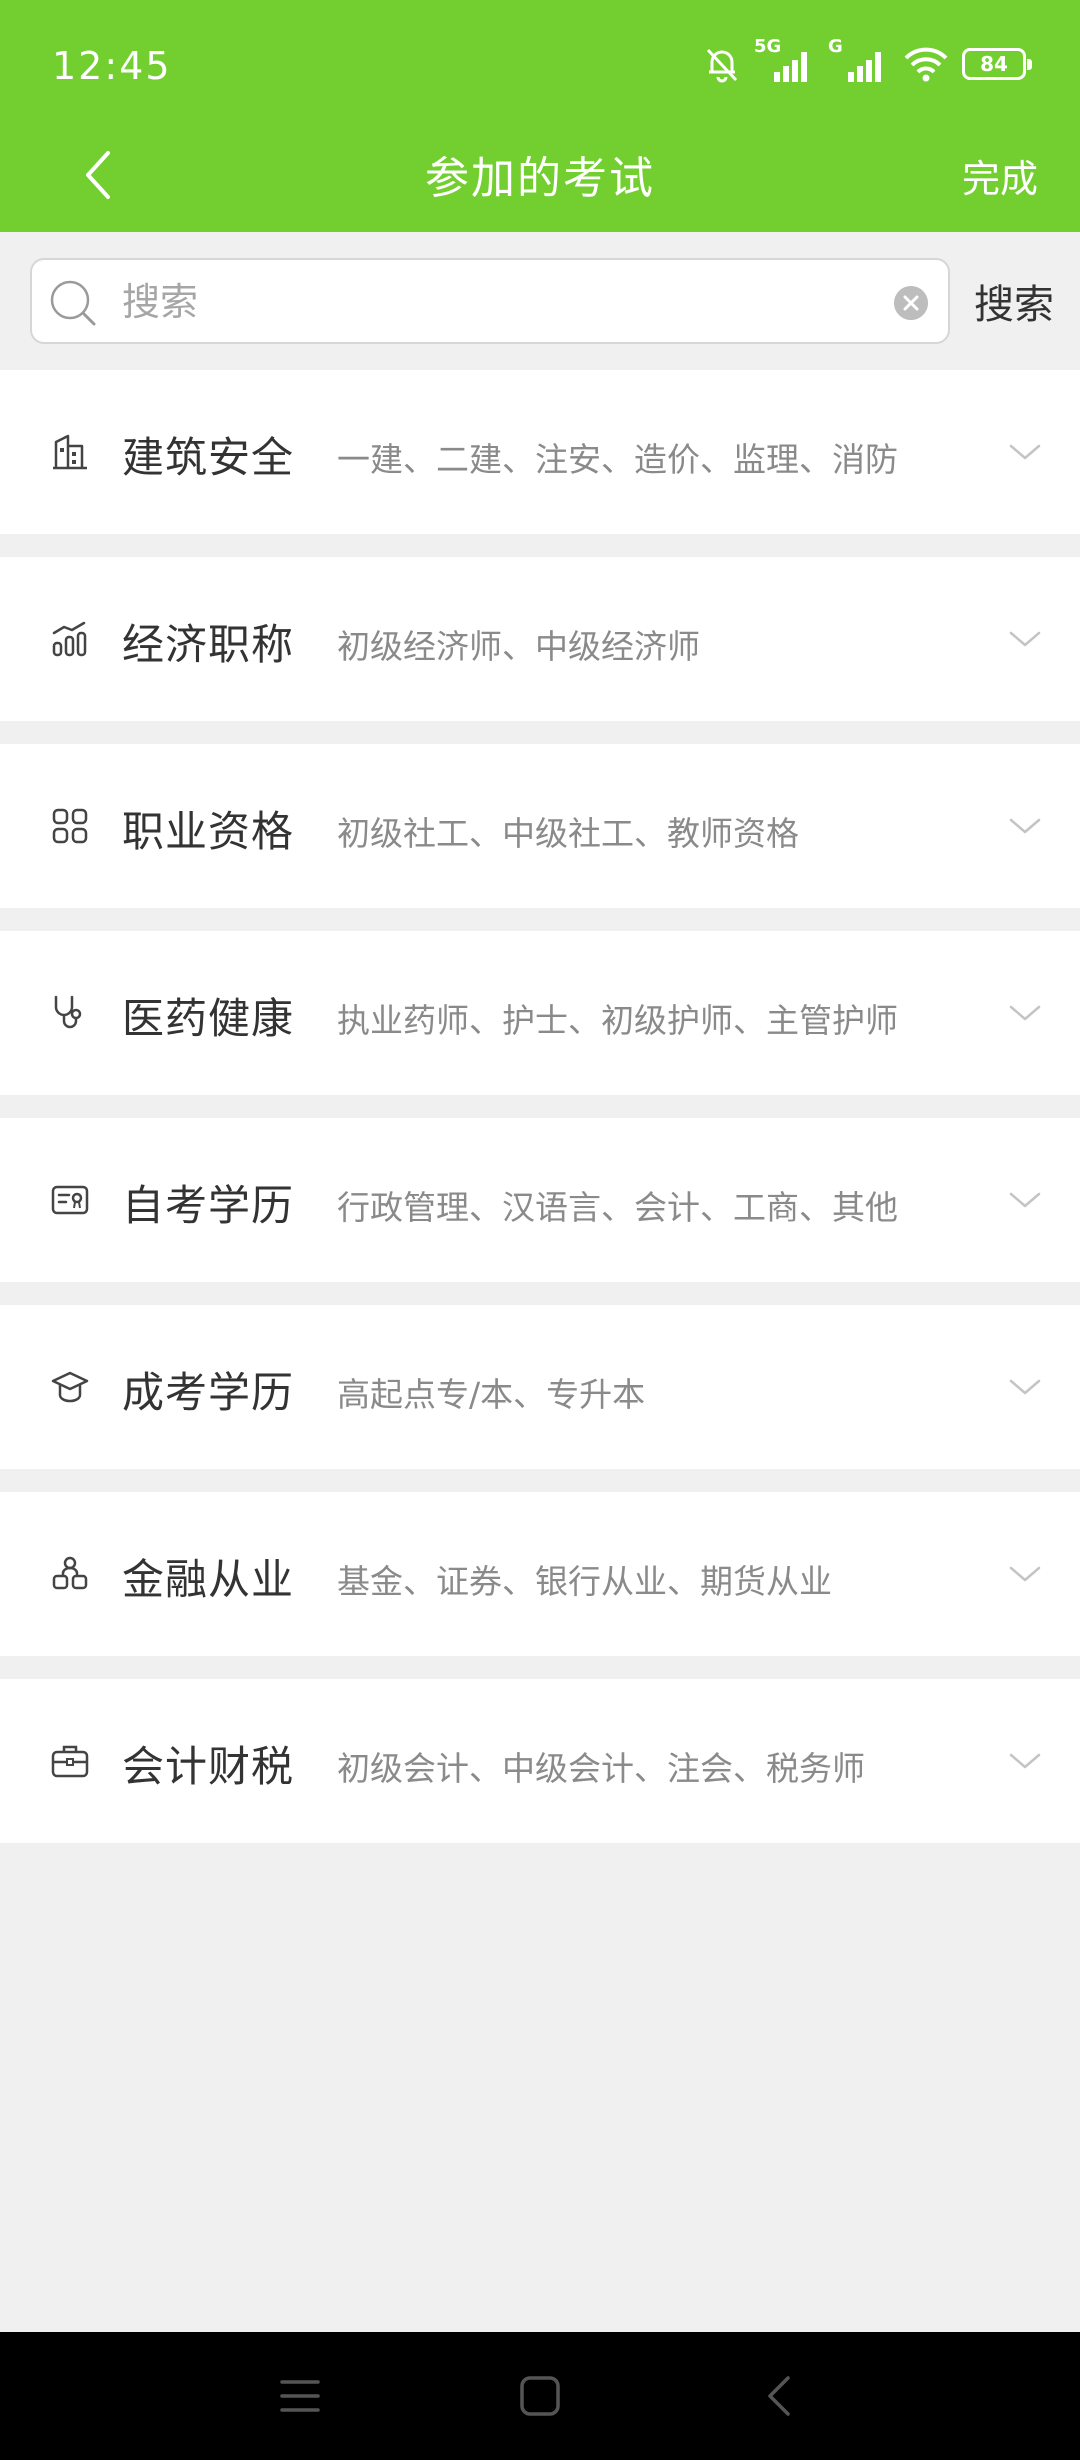  What do you see at coordinates (208, 644) in the screenshot?
I see `category-title: 经济职称` at bounding box center [208, 644].